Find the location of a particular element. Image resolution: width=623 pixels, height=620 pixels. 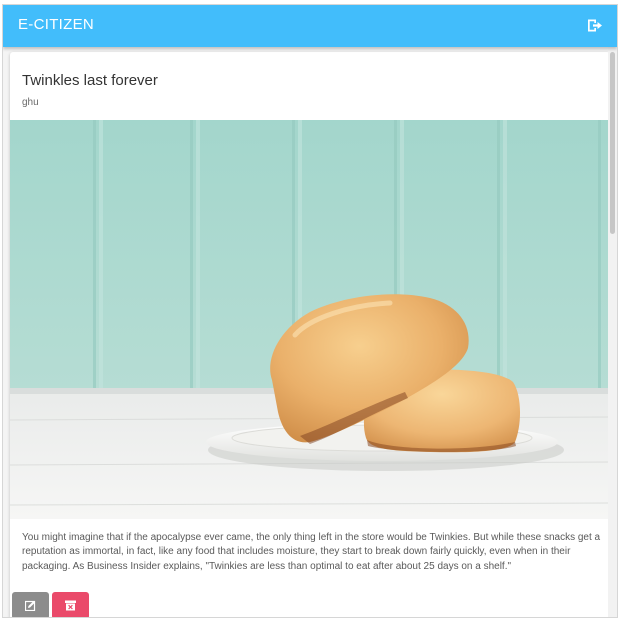

scrollbar-thumb is located at coordinates (612, 143).